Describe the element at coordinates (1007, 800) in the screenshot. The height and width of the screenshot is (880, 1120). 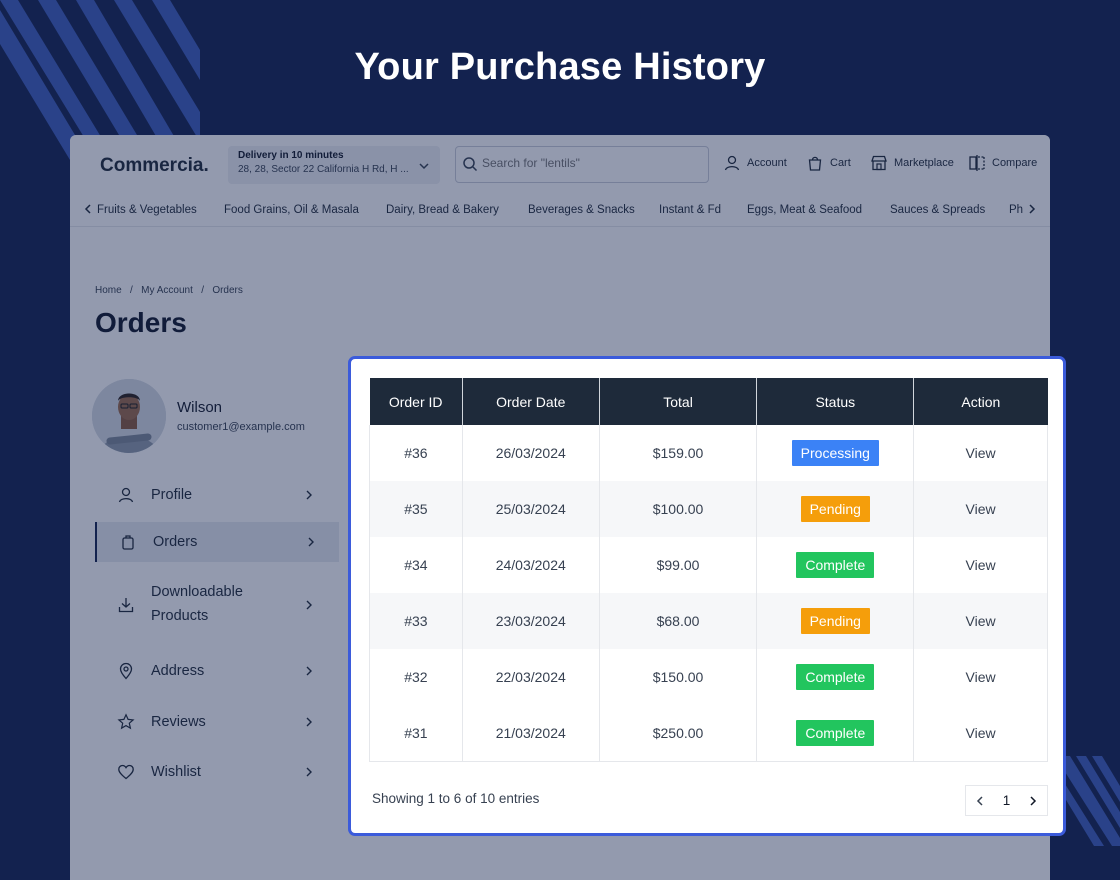
I see `page-number: 1` at that location.